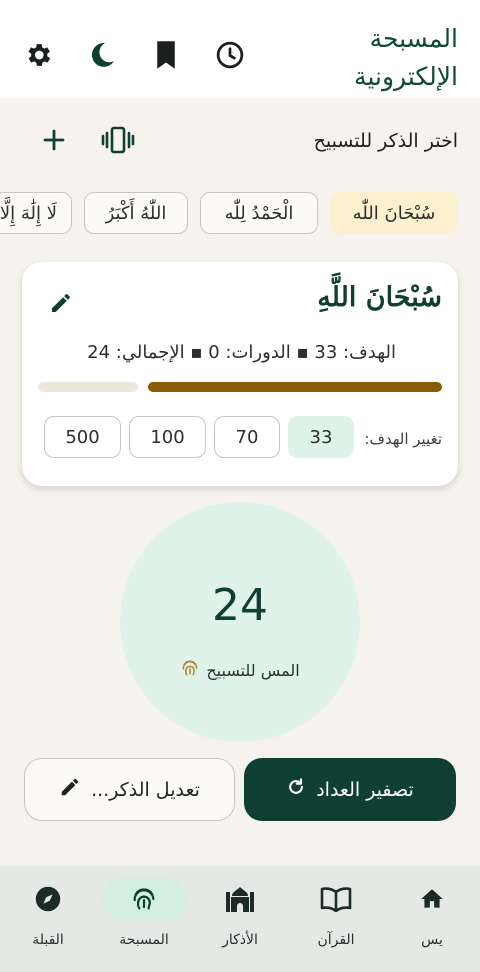  What do you see at coordinates (406, 57) in the screenshot?
I see `app-title: المسبحة الإلكترونية` at bounding box center [406, 57].